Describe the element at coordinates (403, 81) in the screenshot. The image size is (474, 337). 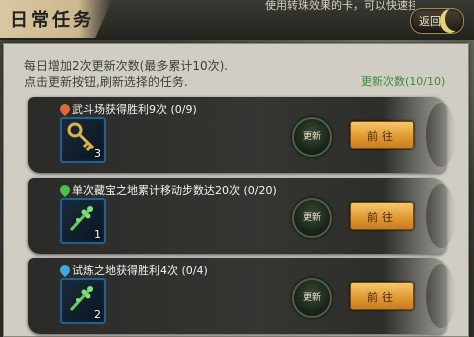
I see `refresh-count-label: 更新次数(10/10)` at that location.